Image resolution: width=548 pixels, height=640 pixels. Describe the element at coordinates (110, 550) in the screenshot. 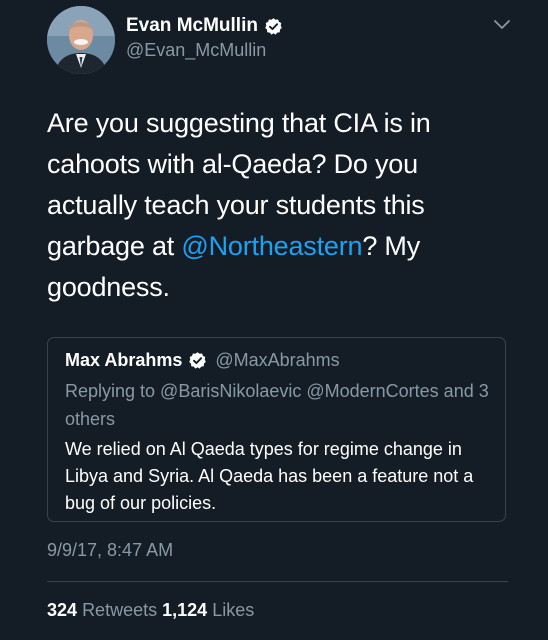

I see `tweet-timestamp: 9/9/17, 8:47 AM` at that location.